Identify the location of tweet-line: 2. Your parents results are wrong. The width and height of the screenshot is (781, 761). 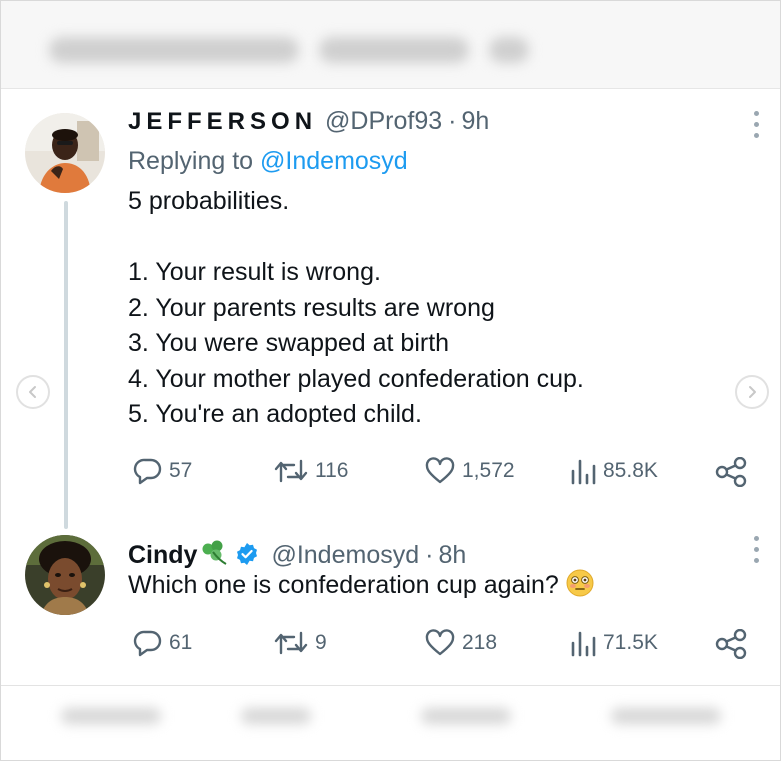
(311, 307).